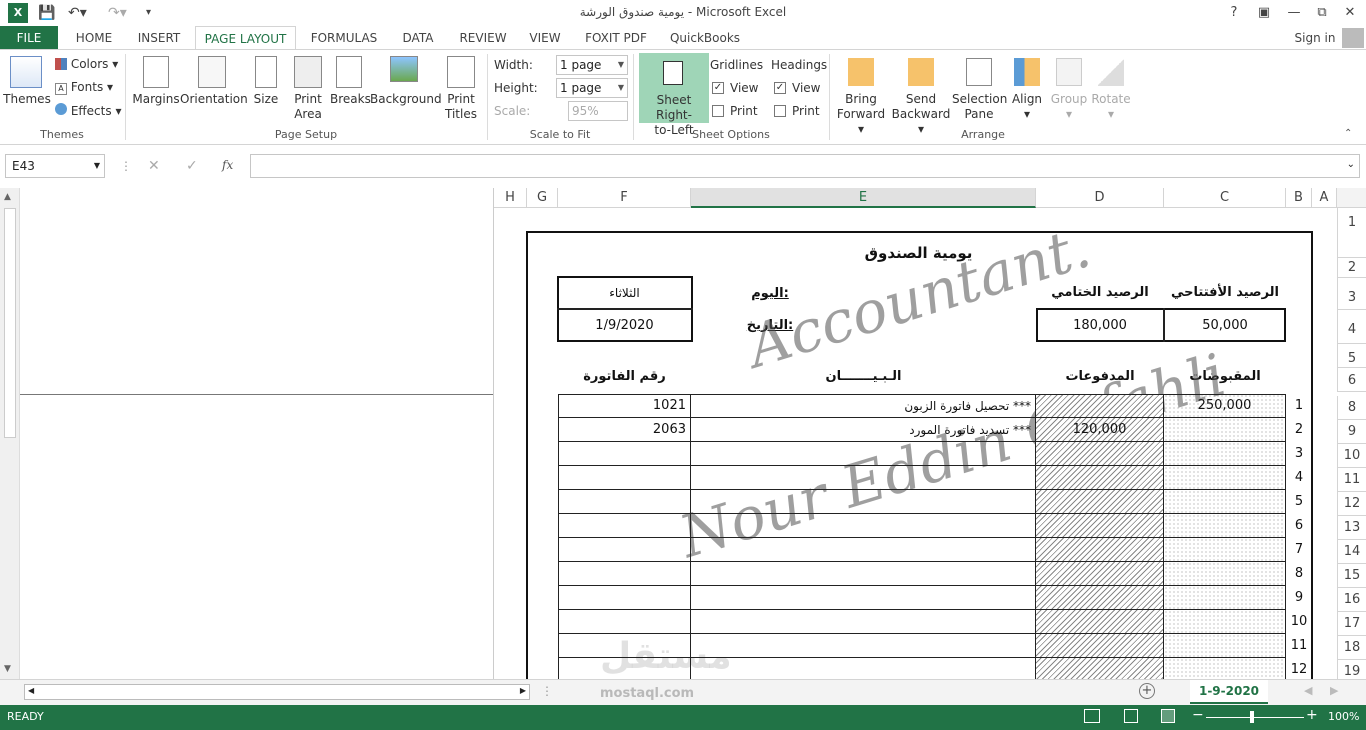 The image size is (1366, 730). I want to click on table-cell-num: 4, so click(1299, 478).